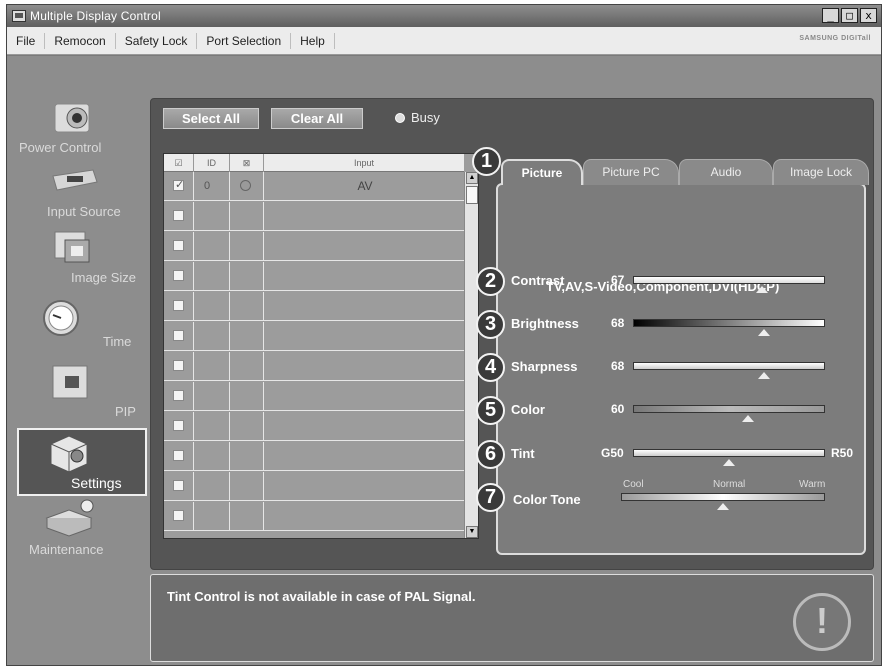 The height and width of the screenshot is (671, 889). I want to click on nav-input-source: Input Source, so click(82, 192).